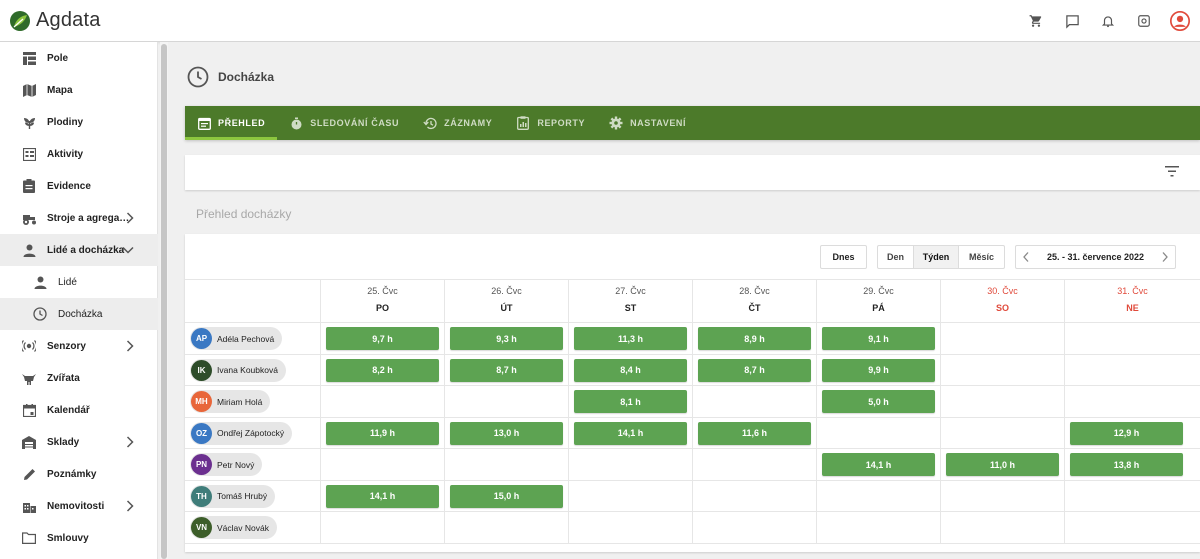  I want to click on hours-block: 12,9 h, so click(1126, 433).